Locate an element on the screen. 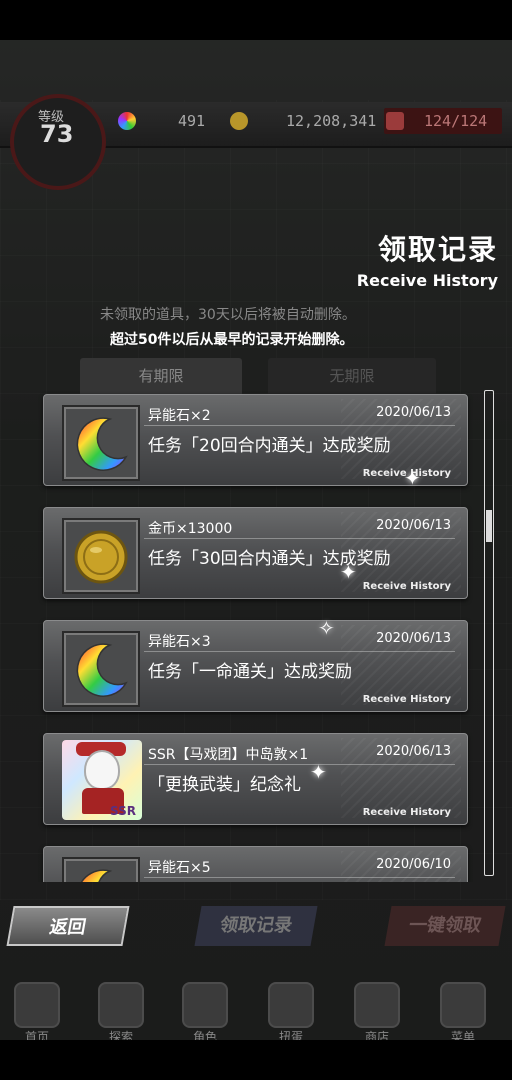 The width and height of the screenshot is (512, 1080). nav-characters: 角色 is located at coordinates (205, 1010).